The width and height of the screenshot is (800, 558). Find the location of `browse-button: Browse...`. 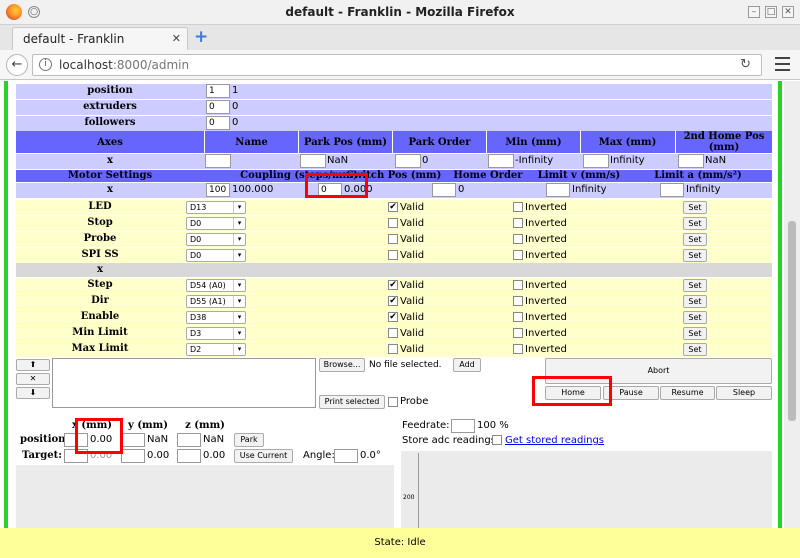

browse-button: Browse... is located at coordinates (342, 365).